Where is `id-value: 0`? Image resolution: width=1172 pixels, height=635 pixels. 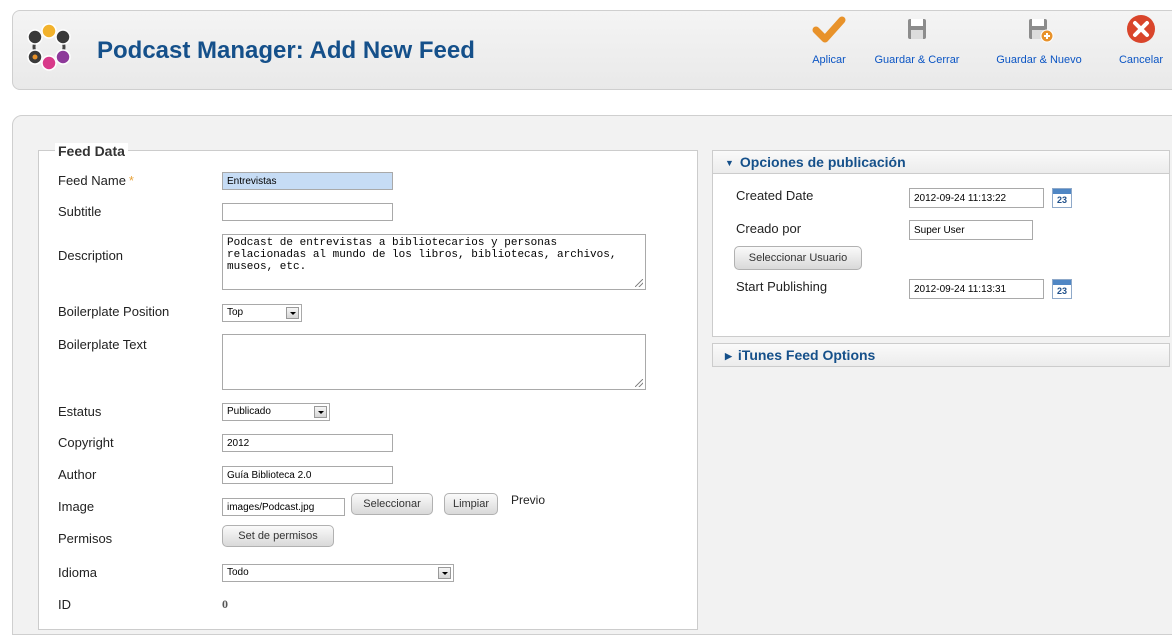 id-value: 0 is located at coordinates (225, 604).